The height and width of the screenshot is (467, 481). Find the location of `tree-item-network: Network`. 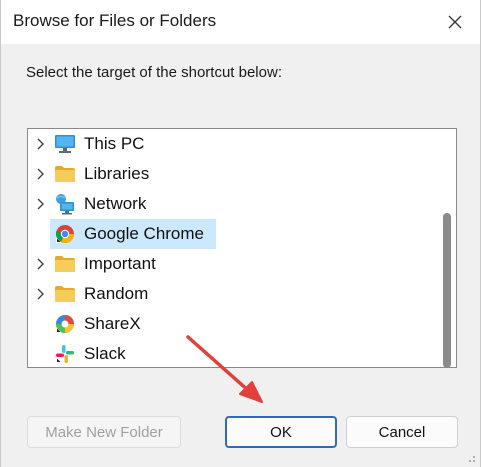

tree-item-network: Network is located at coordinates (232, 204).